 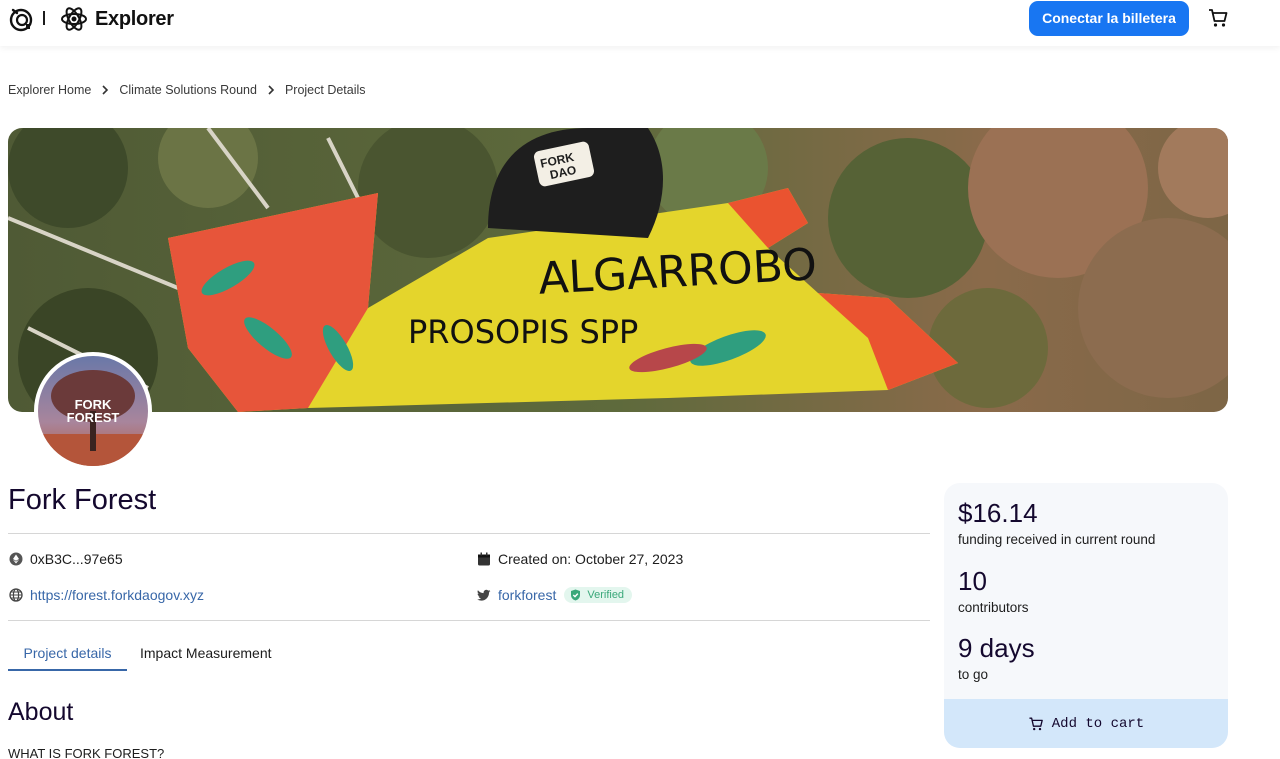 What do you see at coordinates (527, 595) in the screenshot?
I see `twitter-handle-link: forkforest` at bounding box center [527, 595].